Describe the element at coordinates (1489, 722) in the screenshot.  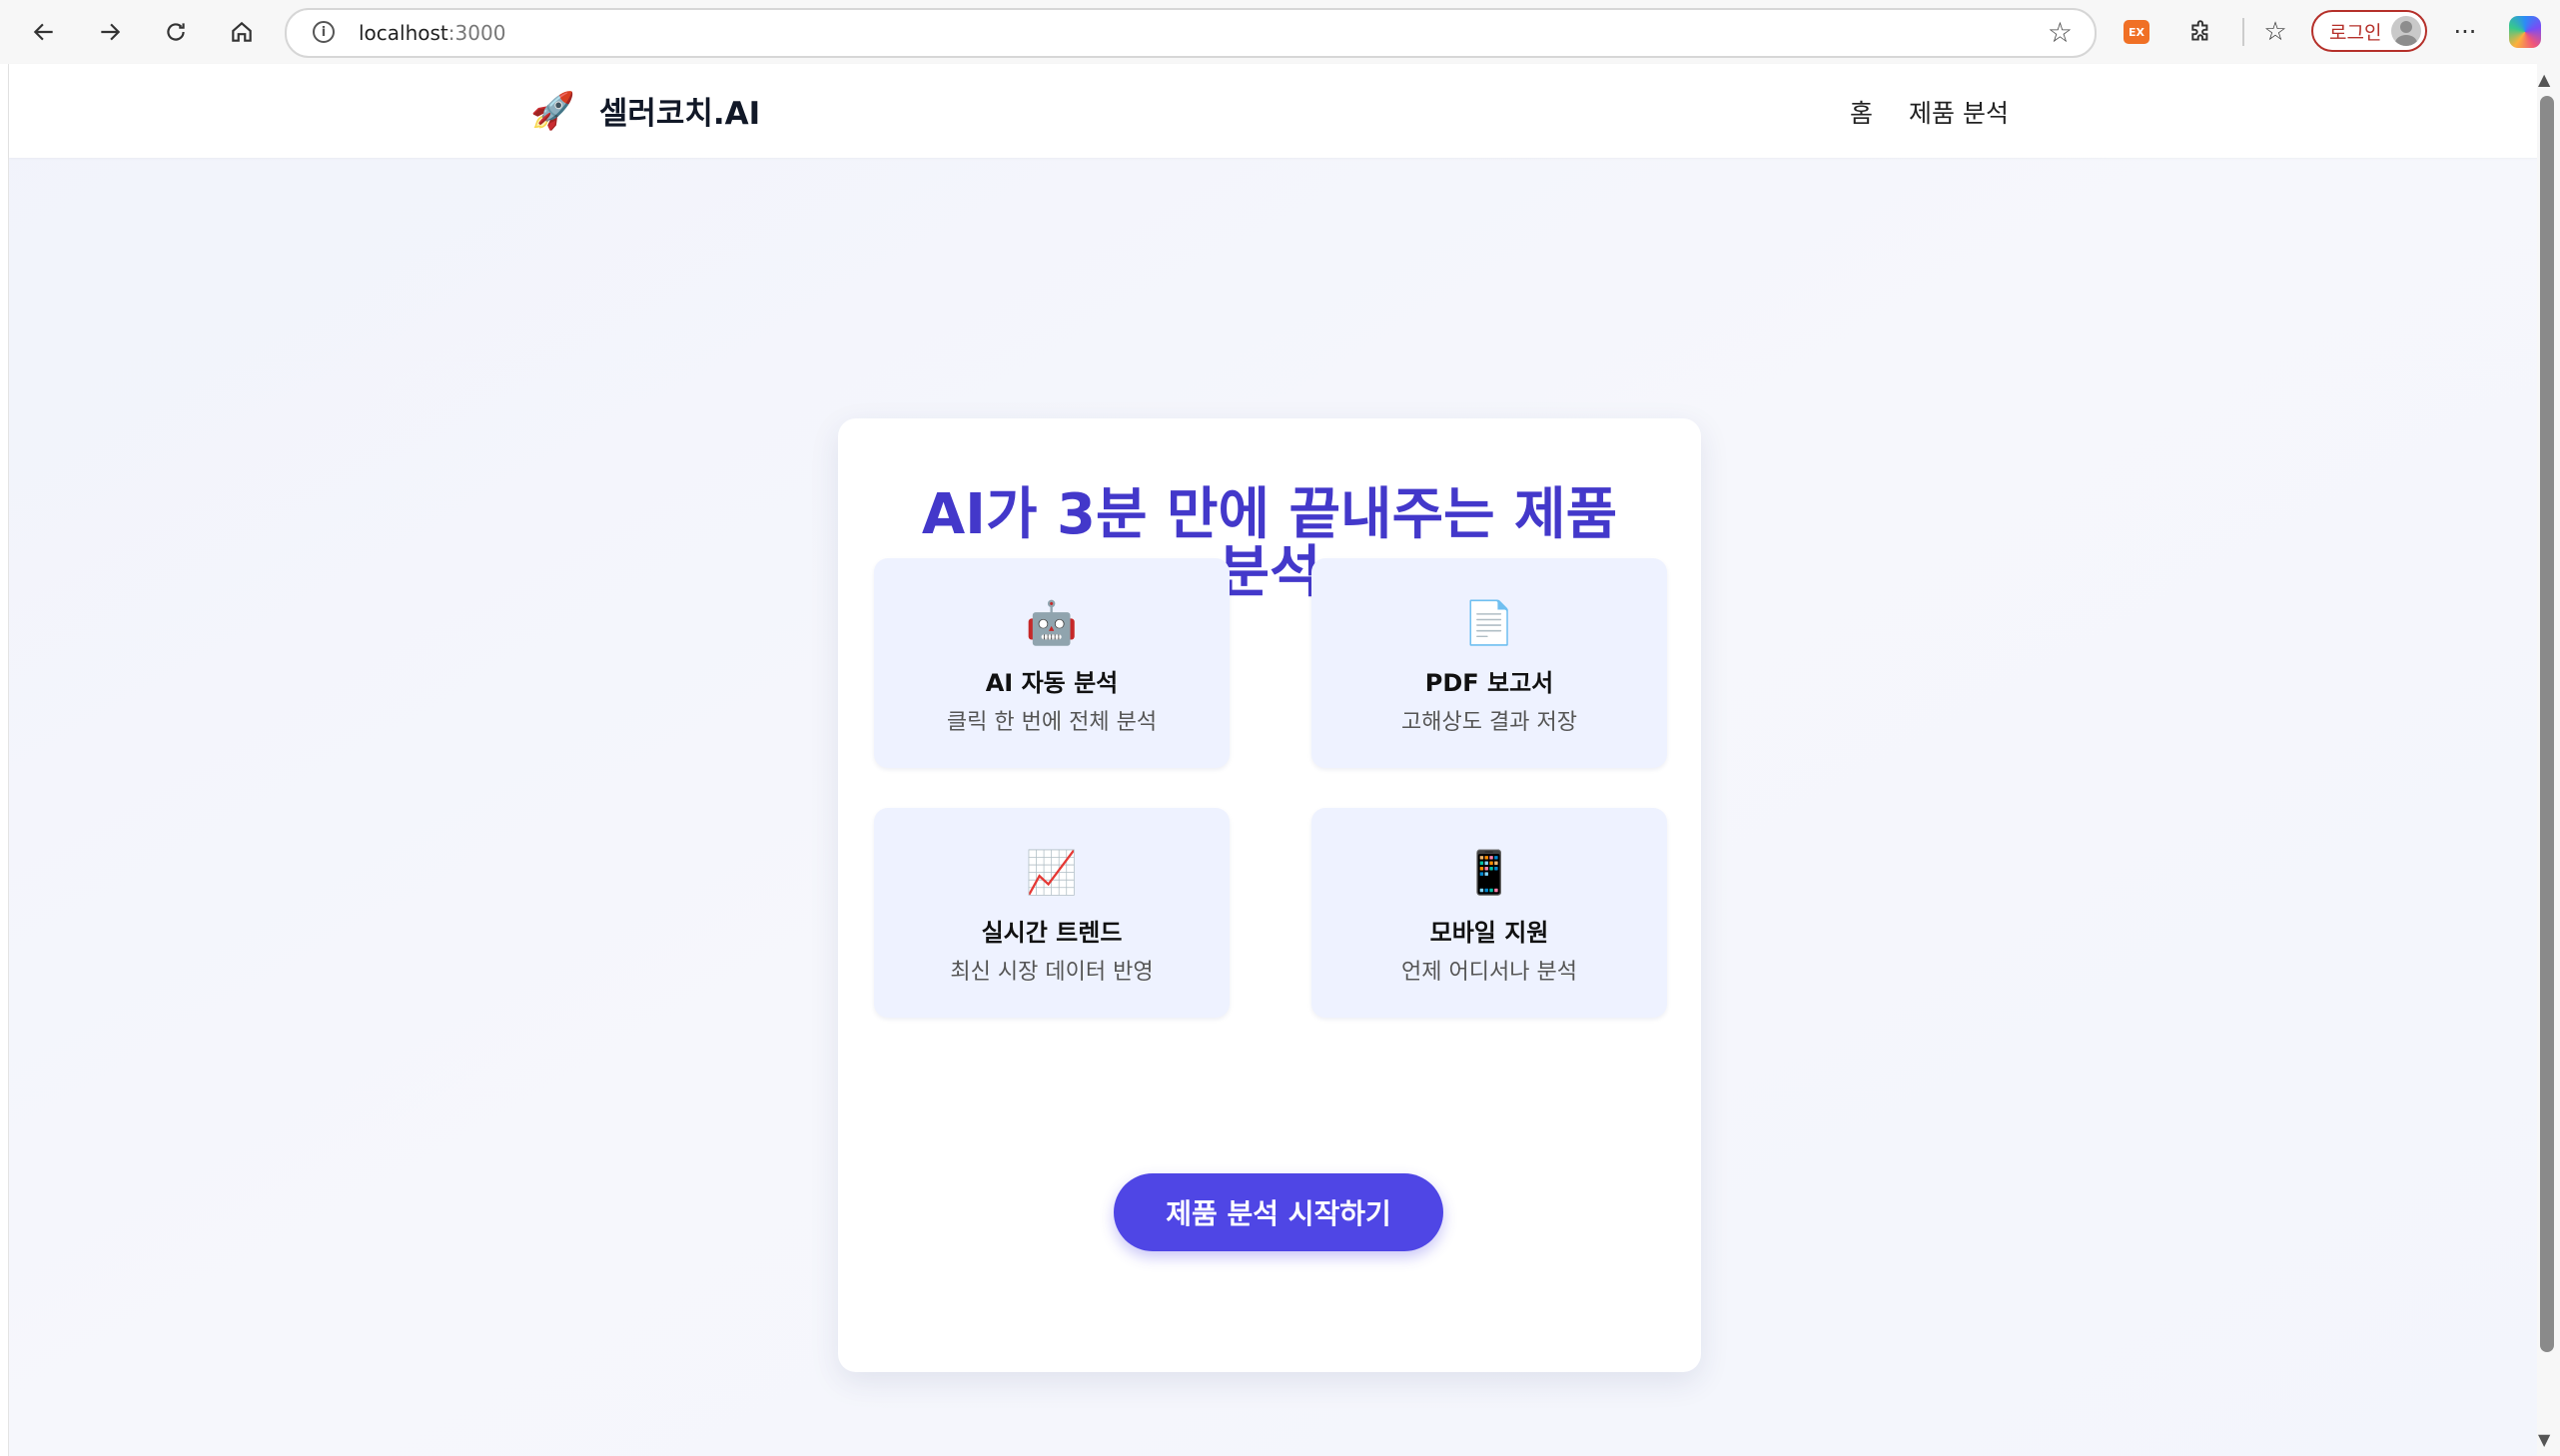
I see `feature-description: 고해상도 결과 저장` at that location.